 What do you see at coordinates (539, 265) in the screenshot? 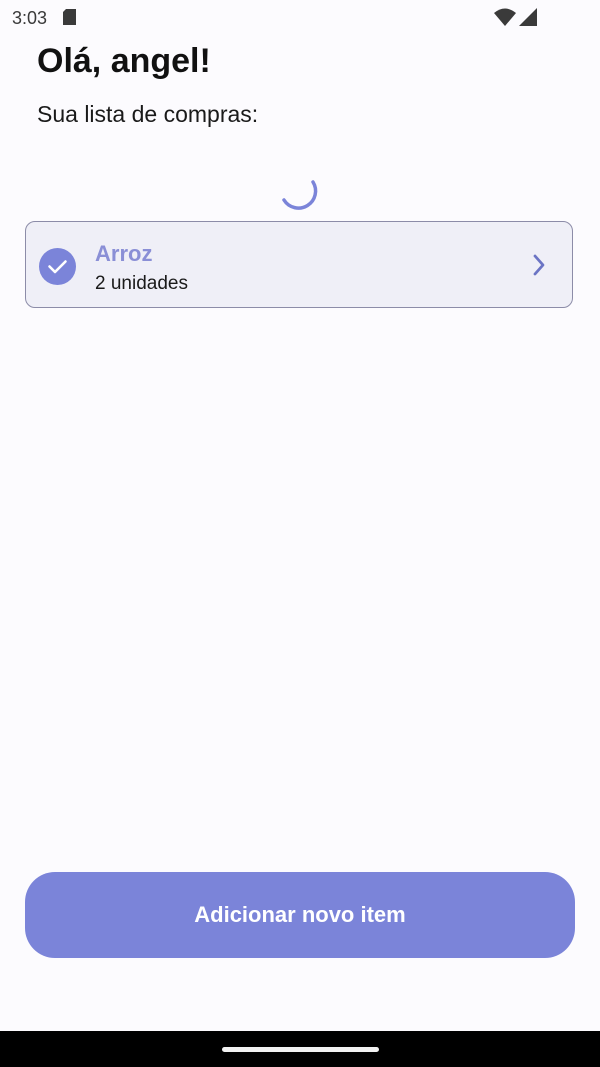
I see `chevron-right-icon` at bounding box center [539, 265].